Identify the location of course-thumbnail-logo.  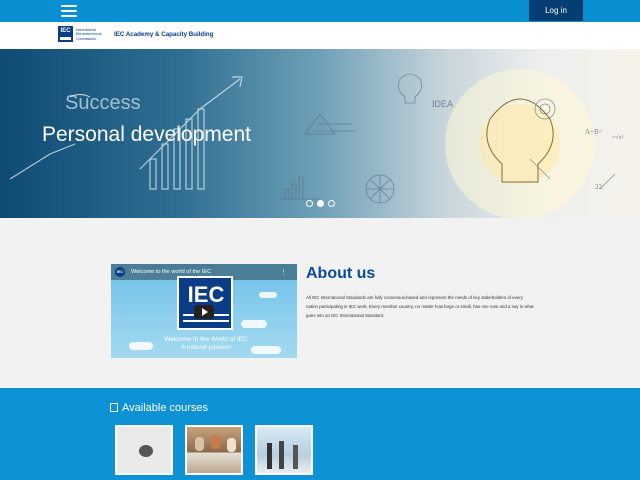
(146, 451).